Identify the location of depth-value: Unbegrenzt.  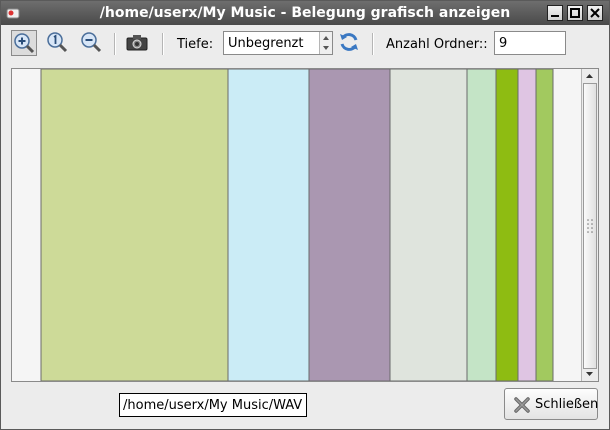
(266, 43).